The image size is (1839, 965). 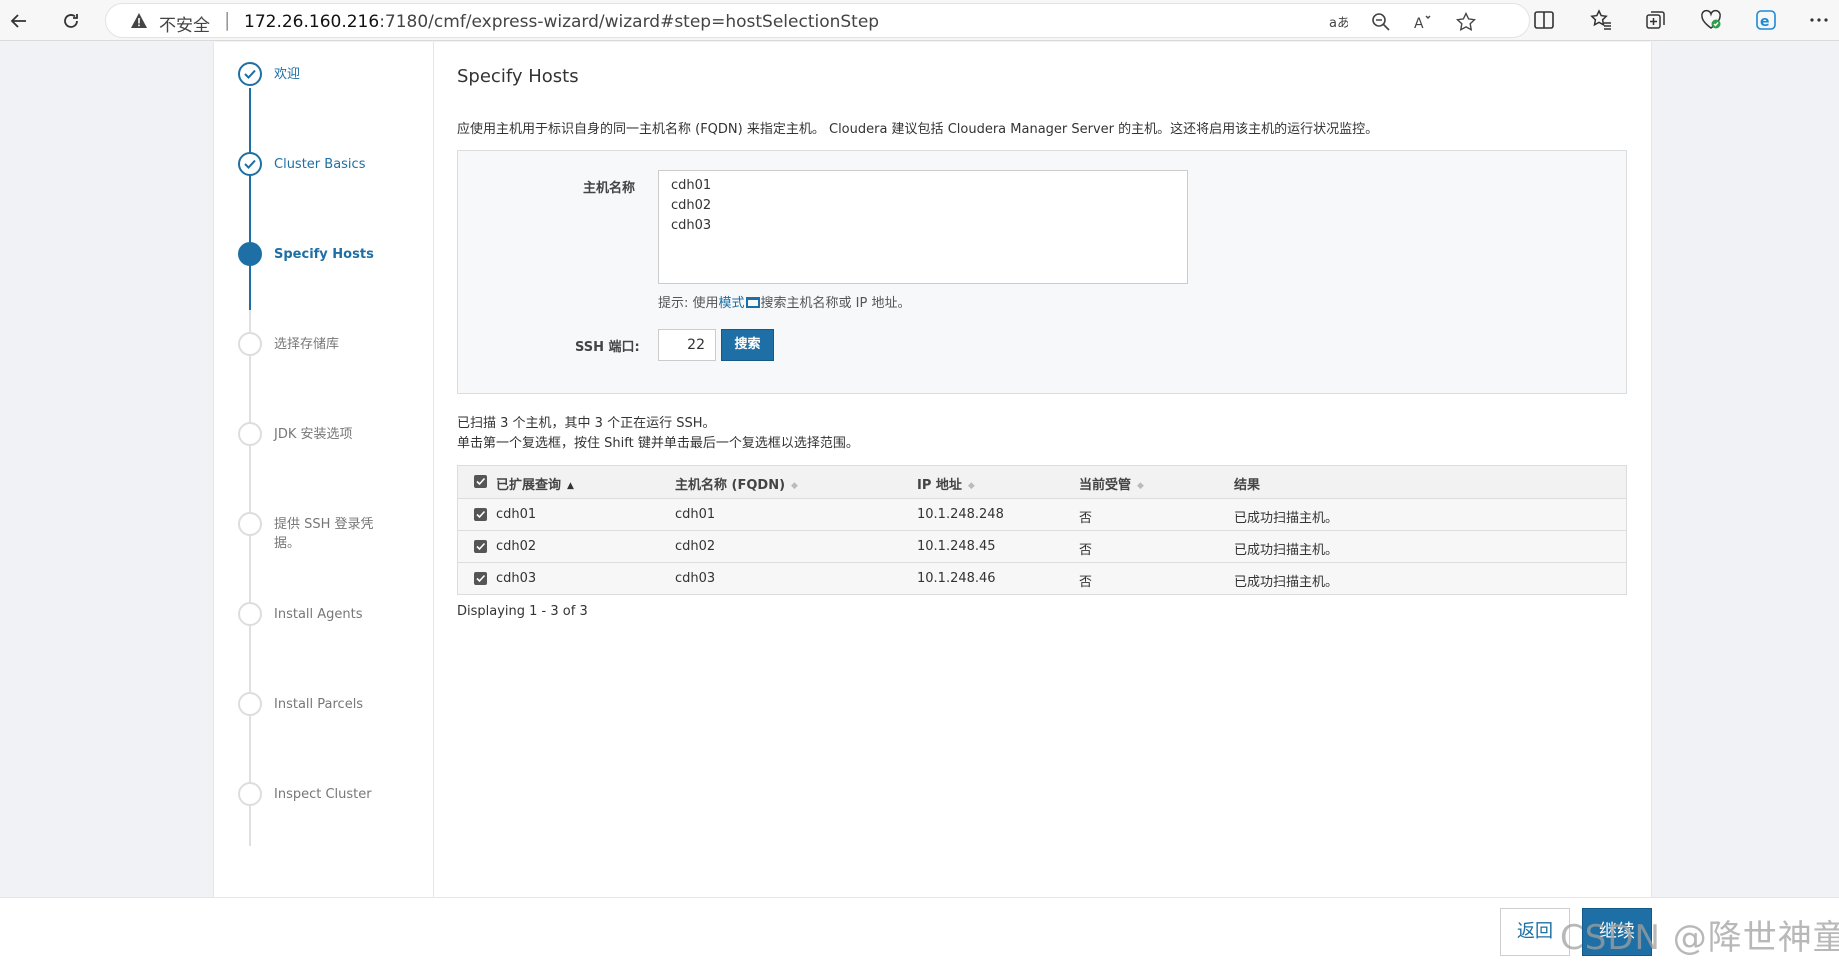 I want to click on edge-e-icon: e, so click(x=1766, y=20).